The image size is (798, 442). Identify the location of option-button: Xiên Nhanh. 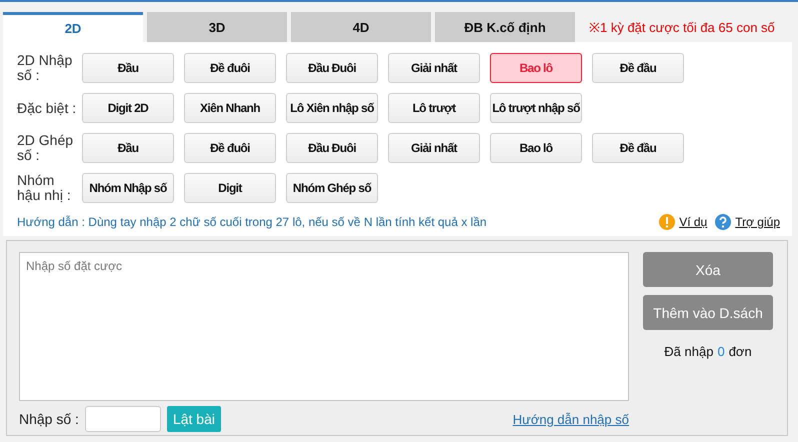
(230, 108).